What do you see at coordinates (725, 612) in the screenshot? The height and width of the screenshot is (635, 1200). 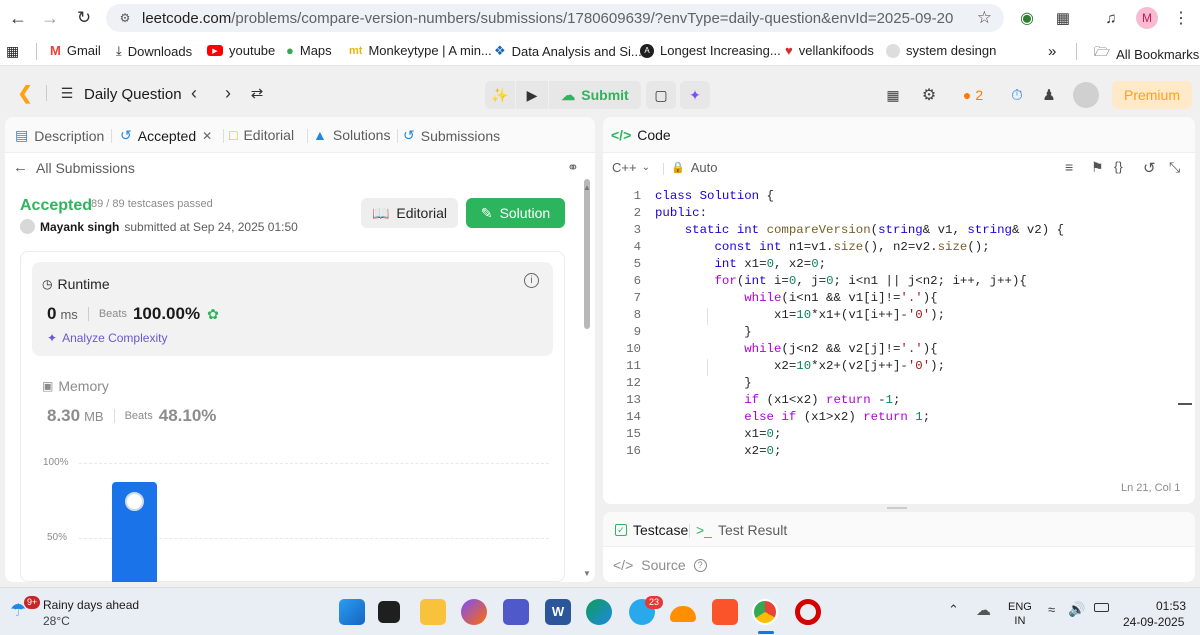 I see `brave-icon` at bounding box center [725, 612].